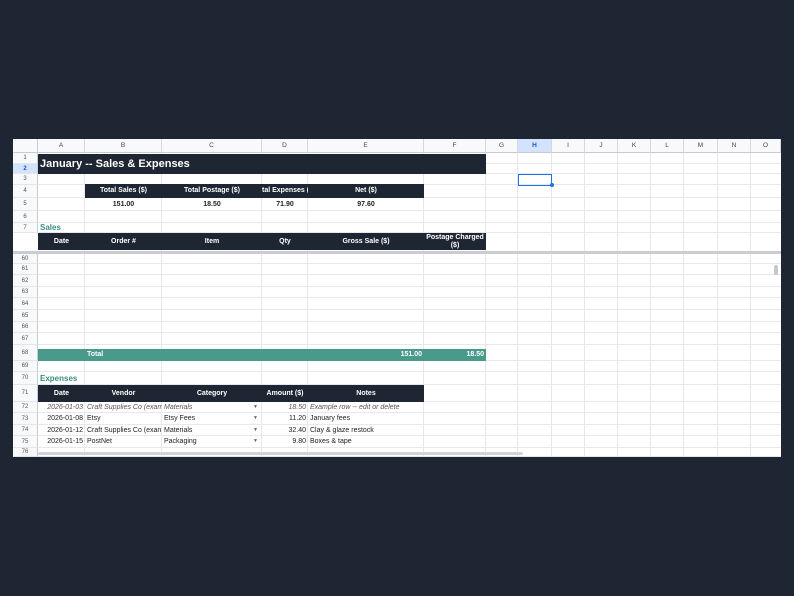  What do you see at coordinates (60, 418) in the screenshot?
I see `expense-date: 2026-01-08` at bounding box center [60, 418].